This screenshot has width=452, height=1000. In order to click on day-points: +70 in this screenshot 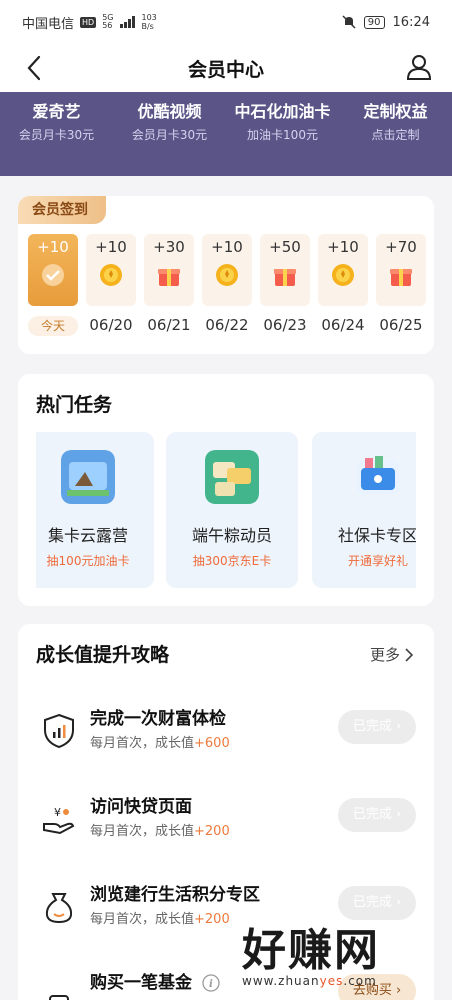, I will do `click(401, 247)`.